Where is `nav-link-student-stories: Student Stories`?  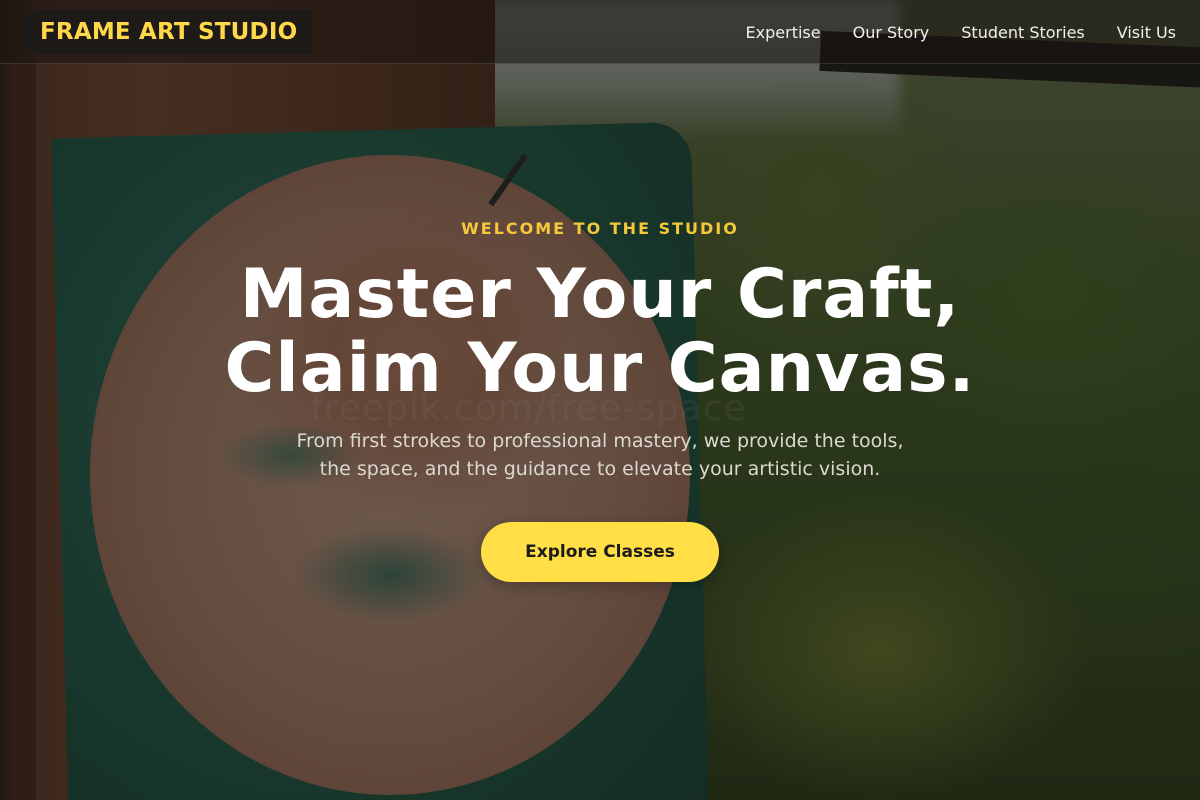
nav-link-student-stories: Student Stories is located at coordinates (1023, 32).